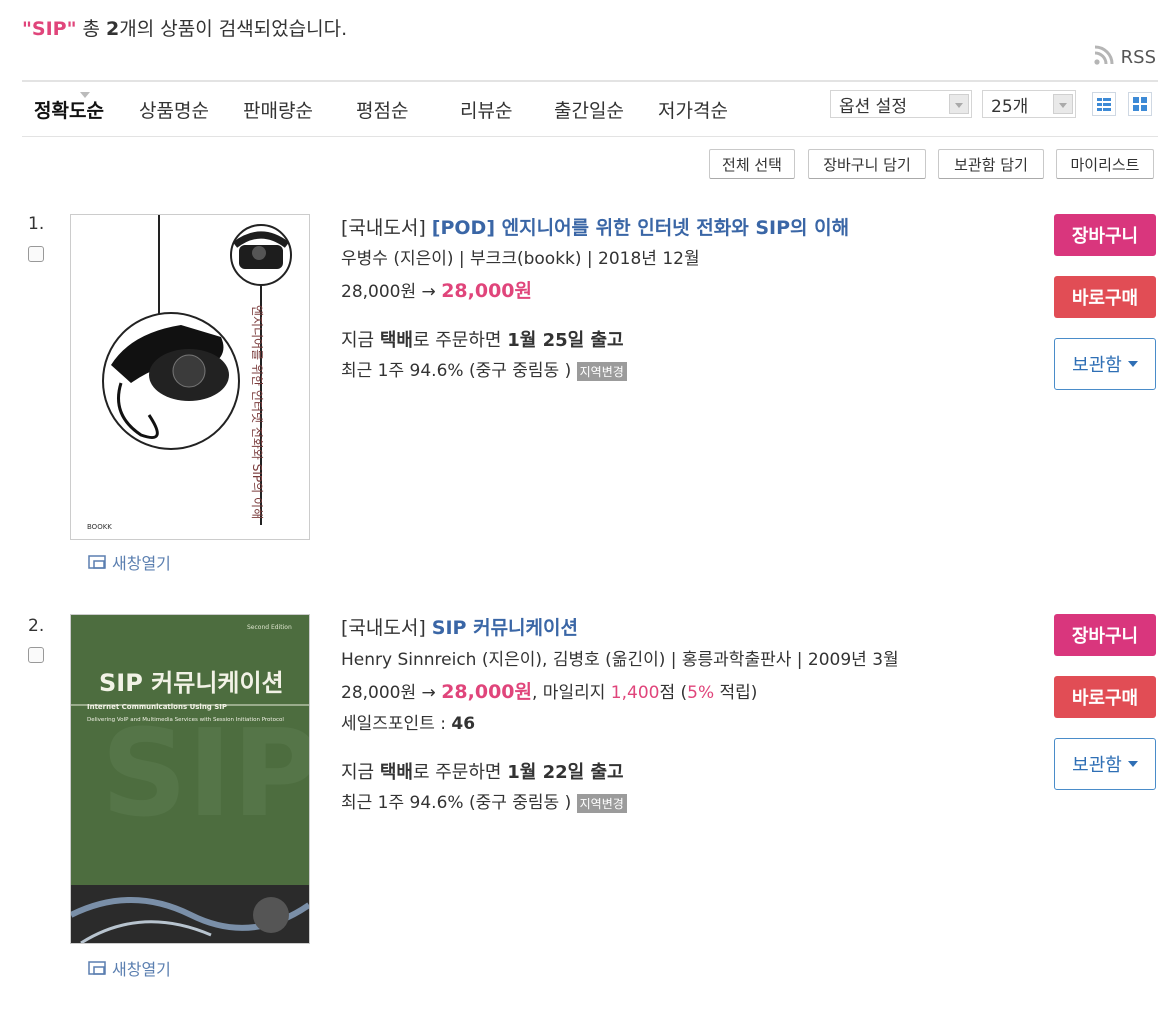 The image size is (1174, 1012). Describe the element at coordinates (49, 29) in the screenshot. I see `search-query: "SIP"` at that location.